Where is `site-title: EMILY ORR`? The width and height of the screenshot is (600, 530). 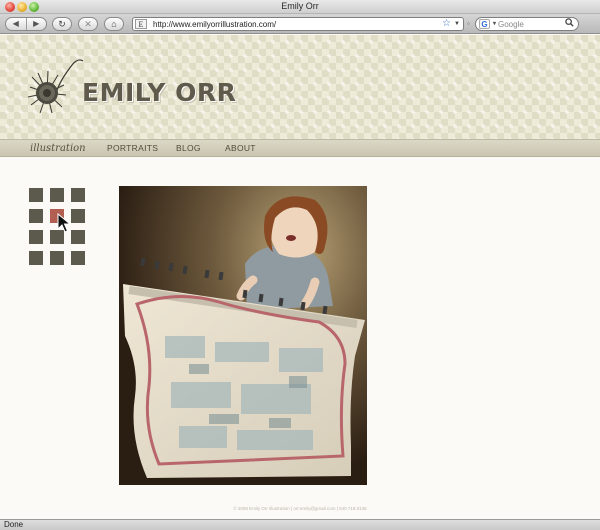
site-title: EMILY ORR is located at coordinates (159, 92).